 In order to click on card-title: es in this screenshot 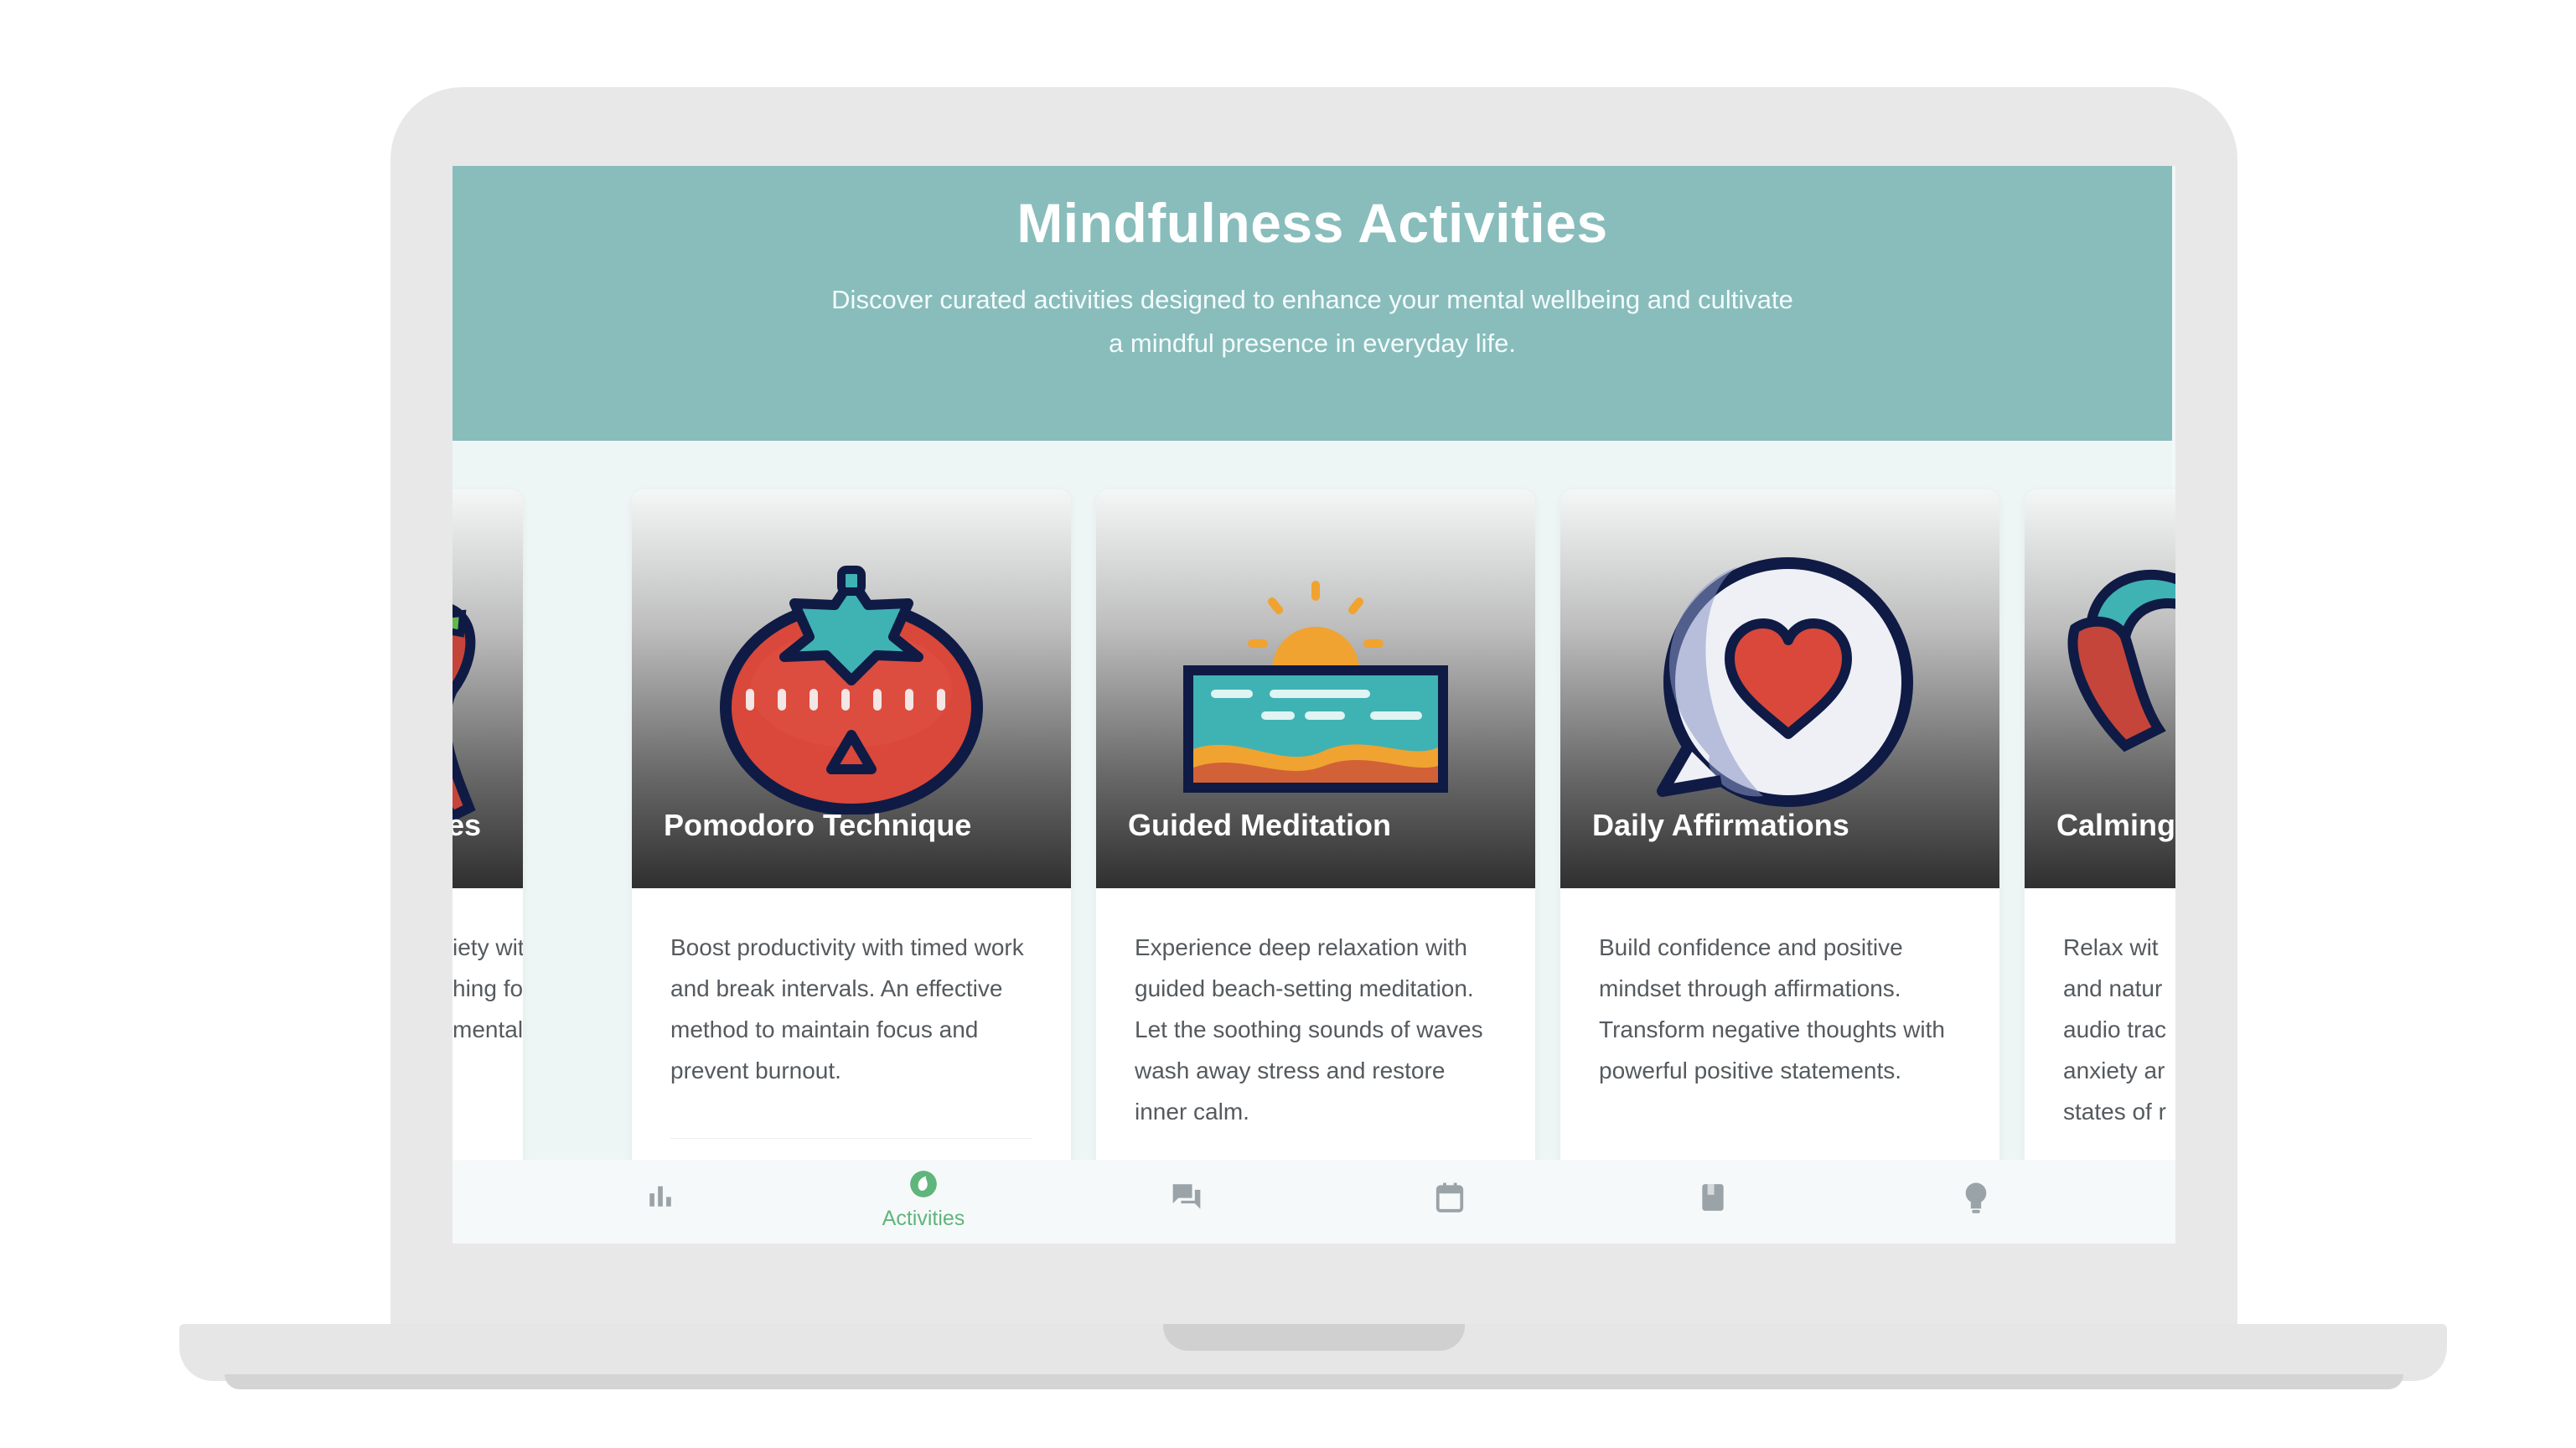, I will do `click(467, 825)`.